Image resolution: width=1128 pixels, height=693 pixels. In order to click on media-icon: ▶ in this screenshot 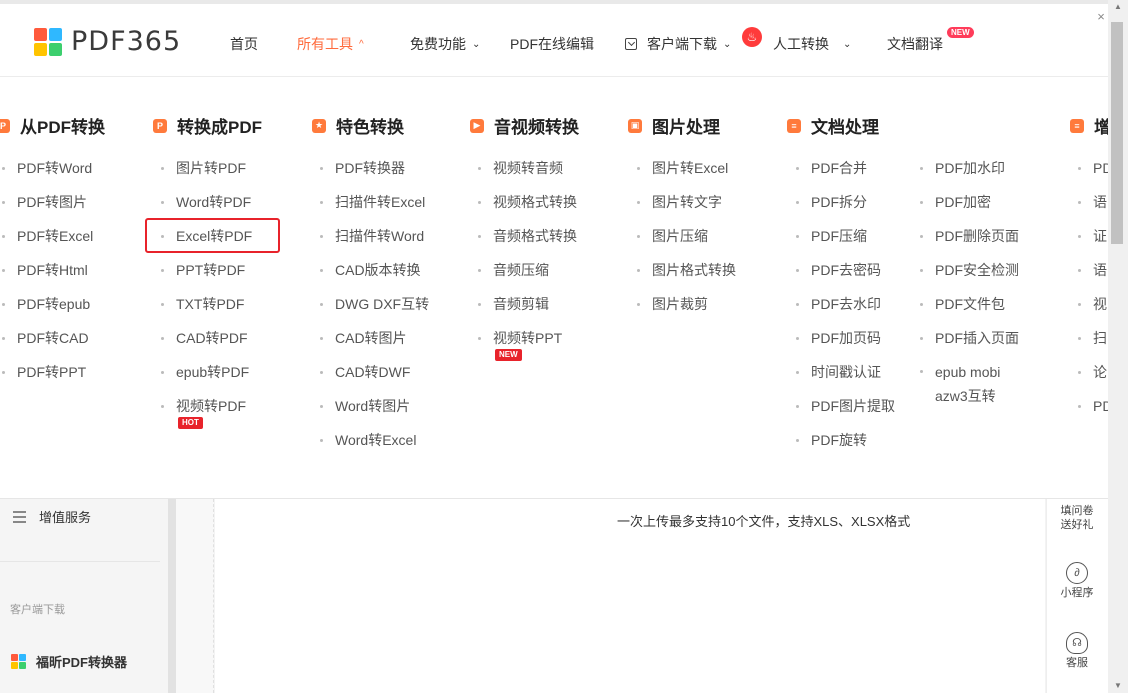, I will do `click(477, 125)`.